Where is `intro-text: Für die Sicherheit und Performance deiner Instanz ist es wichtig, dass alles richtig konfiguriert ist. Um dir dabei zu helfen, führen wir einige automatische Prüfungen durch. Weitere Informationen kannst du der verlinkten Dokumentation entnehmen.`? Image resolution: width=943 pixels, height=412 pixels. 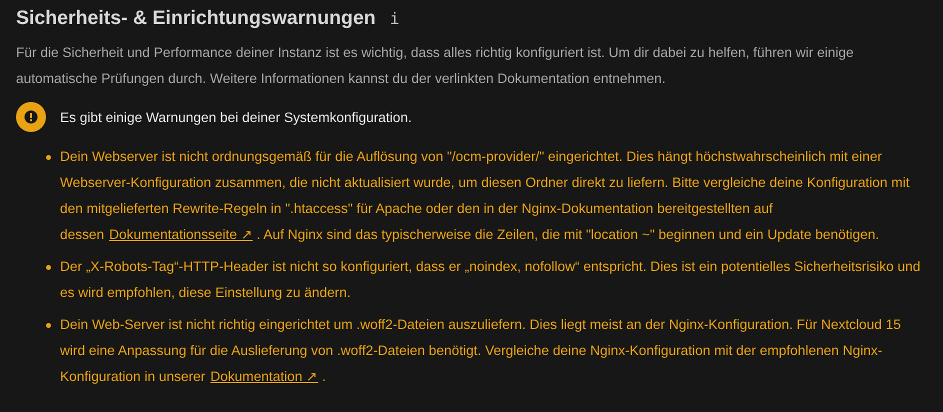 intro-text: Für die Sicherheit und Performance deiner Instanz ist es wichtig, dass alles richtig konfiguriert ist. Um dir dabei zu helfen, führen wir einige automatische Prüfungen durch. Weitere Informationen kannst du der verlinkten Dokumentation entnehmen. is located at coordinates (435, 66).